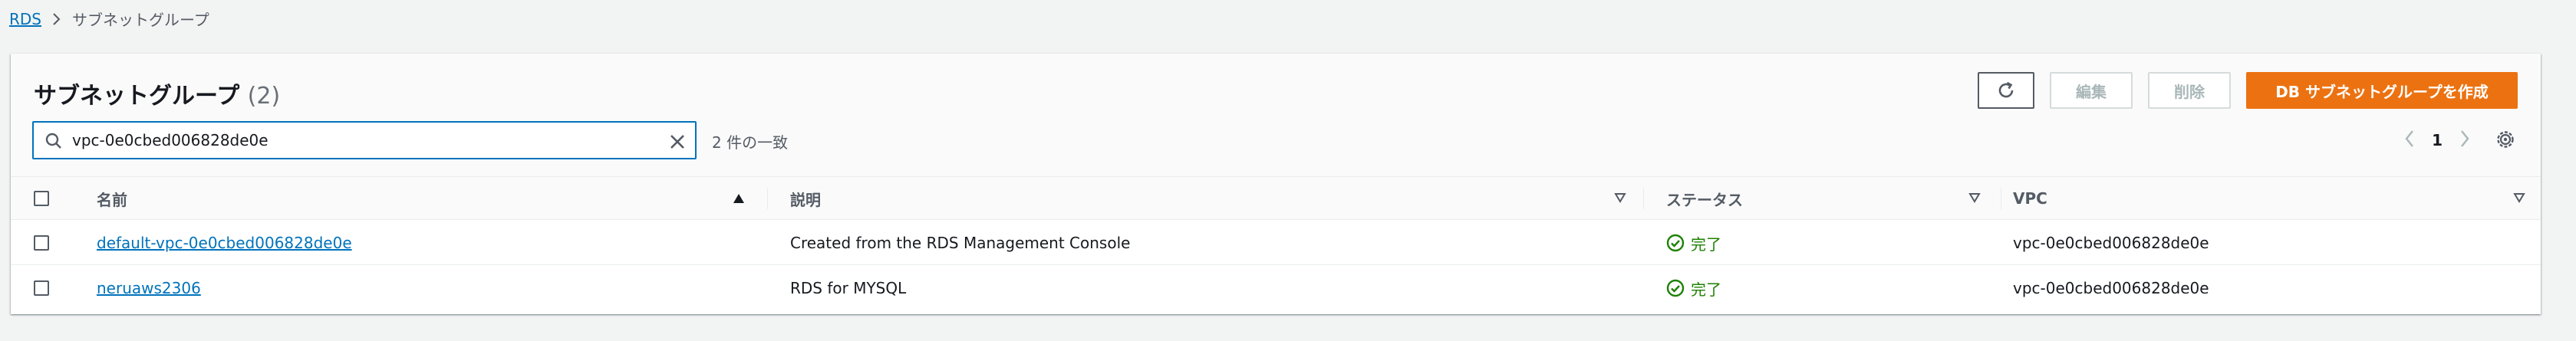  I want to click on subnet-group-link: default-vpc-0e0cbed006828de0e, so click(224, 243).